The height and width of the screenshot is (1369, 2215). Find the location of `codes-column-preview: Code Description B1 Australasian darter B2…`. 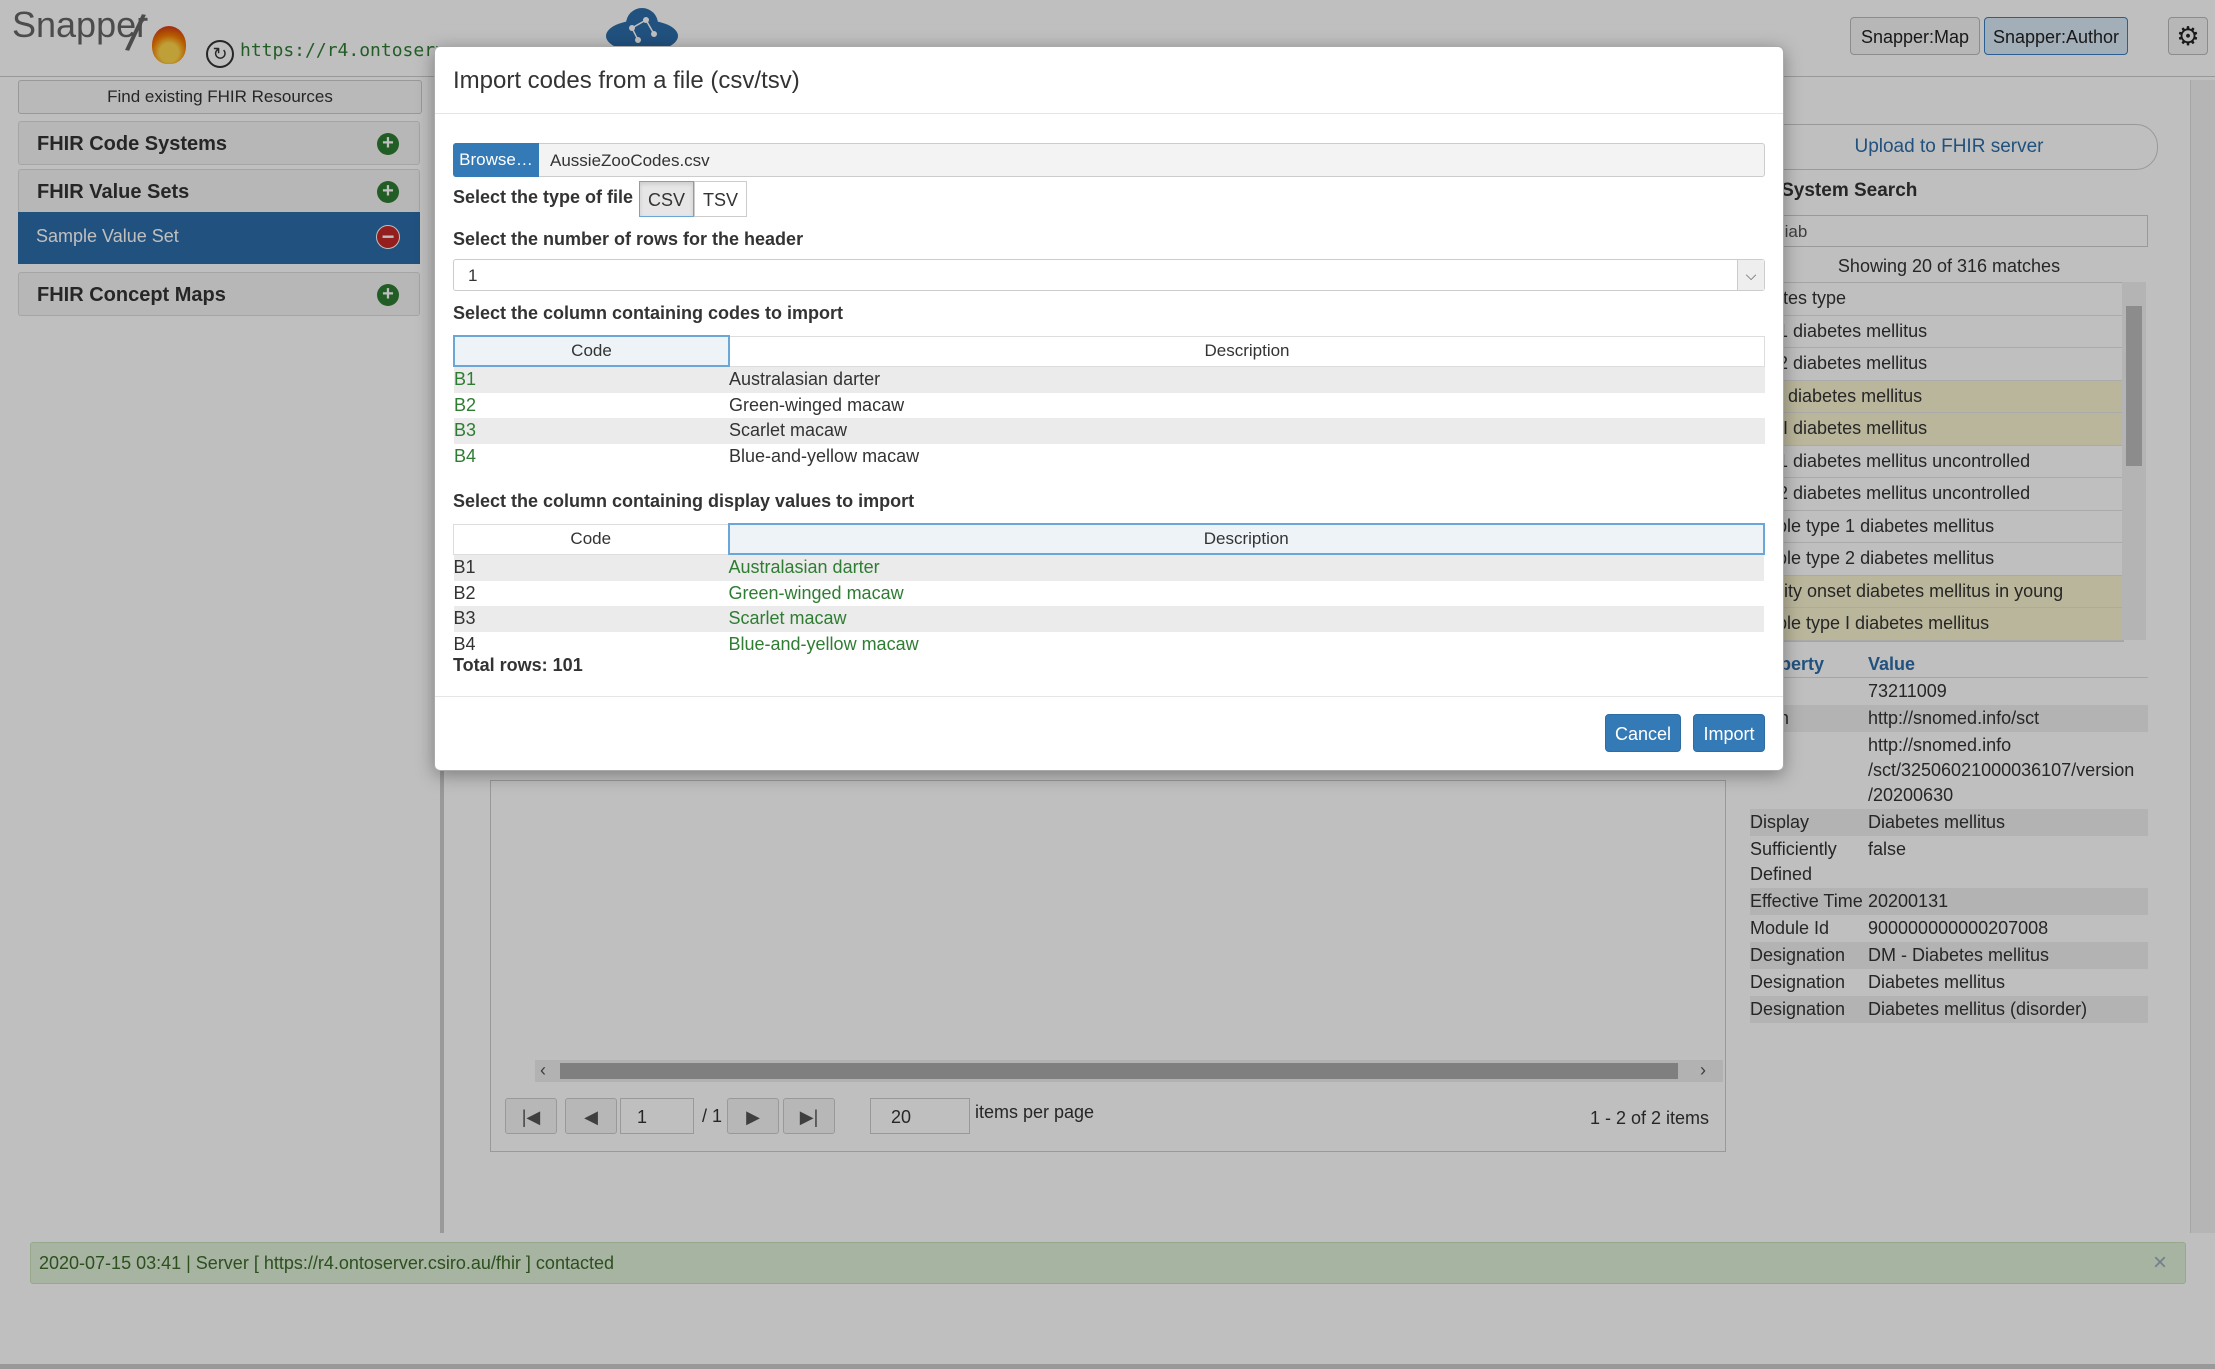

codes-column-preview: Code Description B1 Australasian darter B2… is located at coordinates (1109, 402).